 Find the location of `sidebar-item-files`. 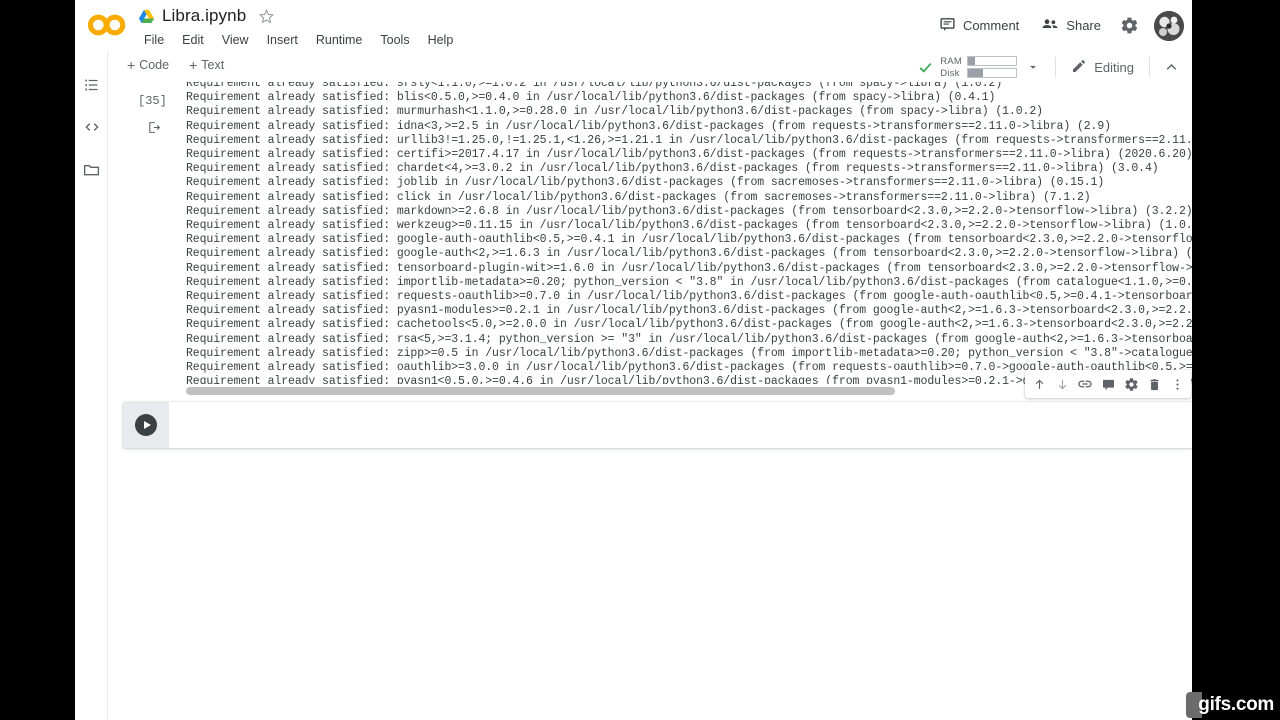

sidebar-item-files is located at coordinates (91, 169).